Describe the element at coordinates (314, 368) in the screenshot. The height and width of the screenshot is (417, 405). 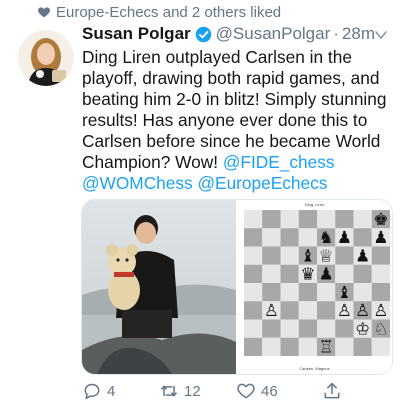
I see `board-bottom-label: Carlsen, Magnus` at that location.